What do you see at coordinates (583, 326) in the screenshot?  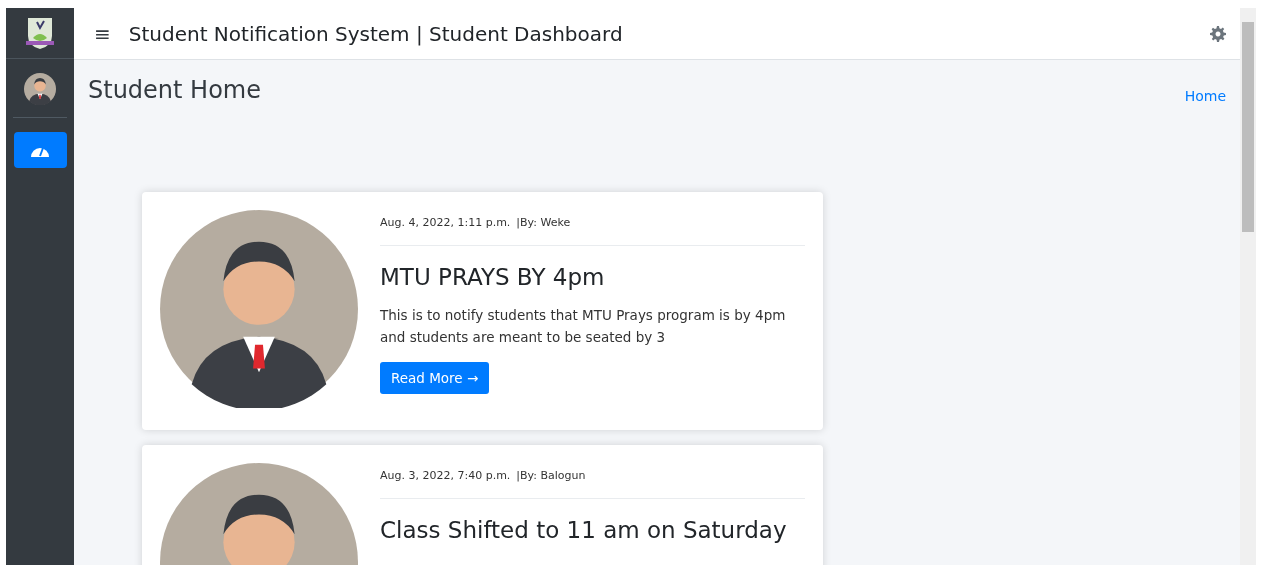 I see `notification-text: This is to notify students that MTU Prays program is by 4pm and students are meant to be seated by 3` at bounding box center [583, 326].